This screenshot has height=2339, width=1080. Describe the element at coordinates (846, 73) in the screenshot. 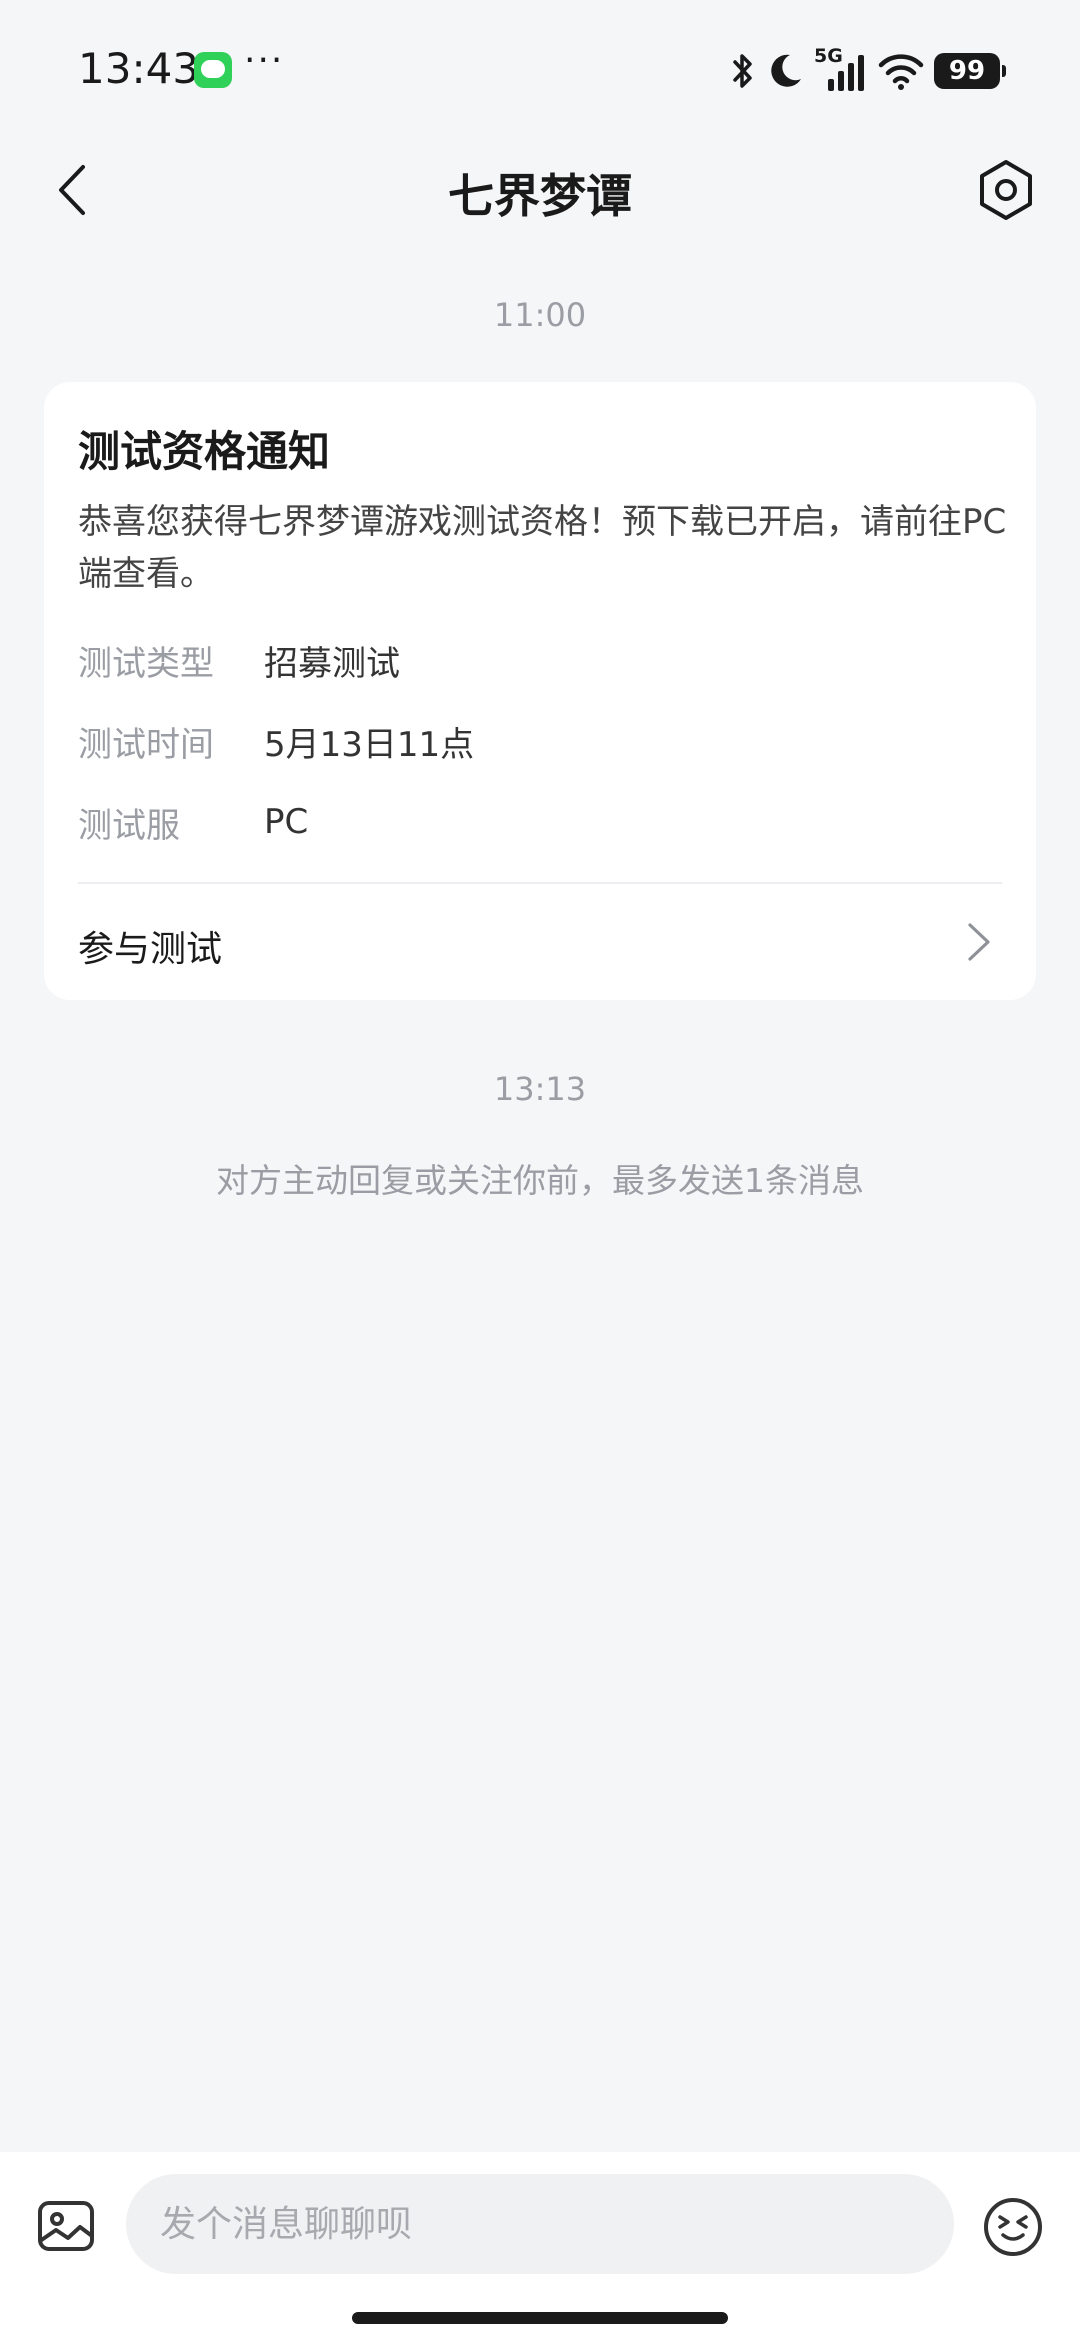

I see `signal-icon` at that location.